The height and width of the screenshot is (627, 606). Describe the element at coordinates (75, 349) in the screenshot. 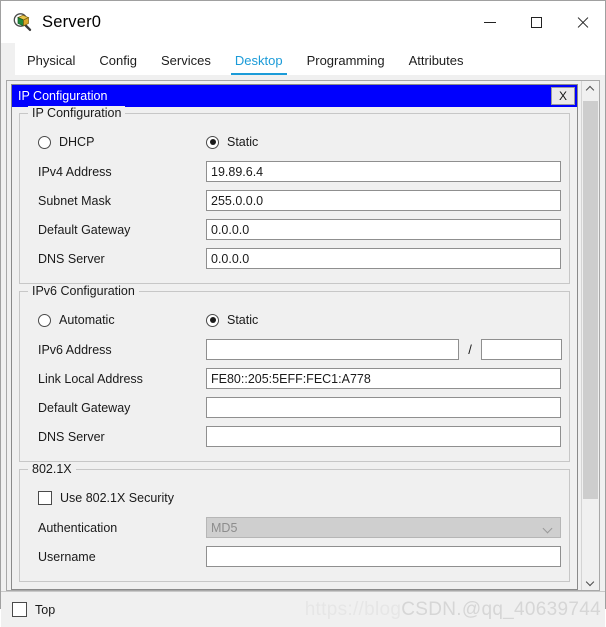

I see `ipv6-address-label: IPv6 Address` at that location.